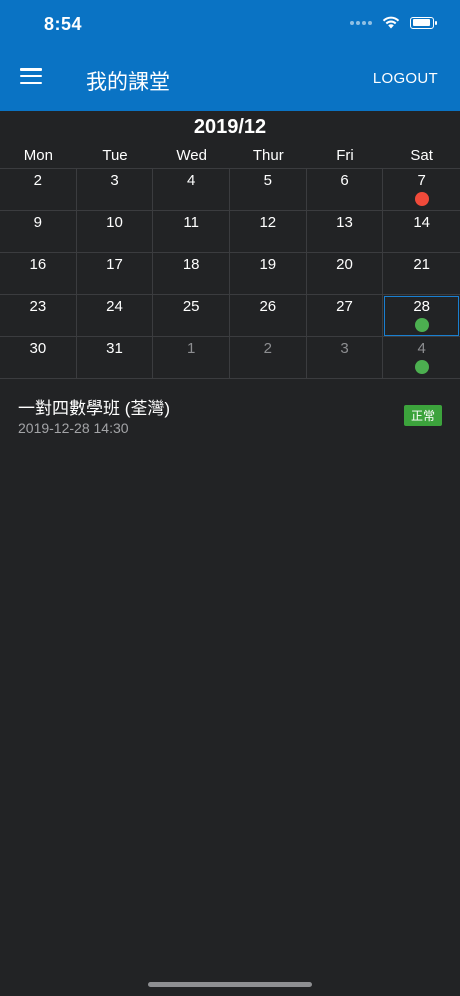  I want to click on calendar-day-cell: 7, so click(421, 190).